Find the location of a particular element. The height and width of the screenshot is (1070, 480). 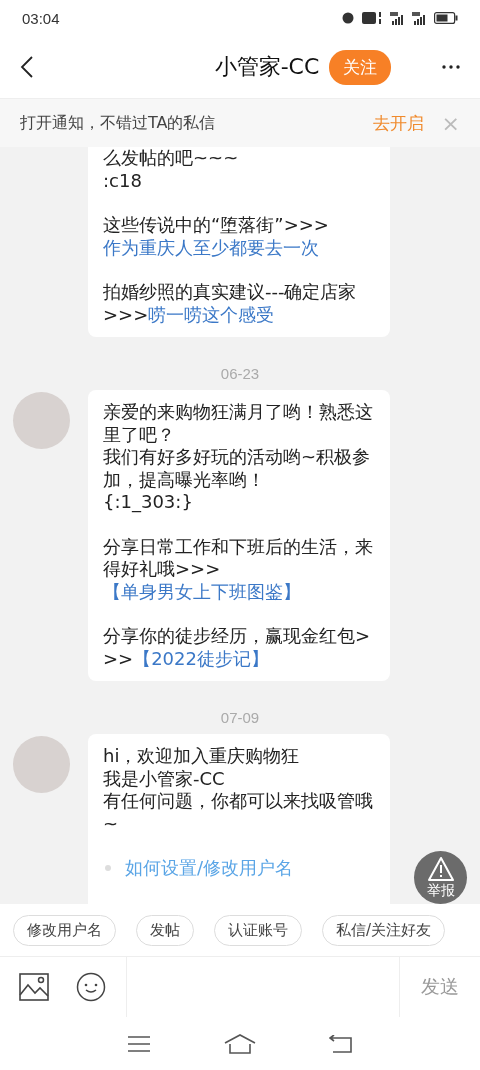

quick-reply-chip: 认证账号 is located at coordinates (258, 930).